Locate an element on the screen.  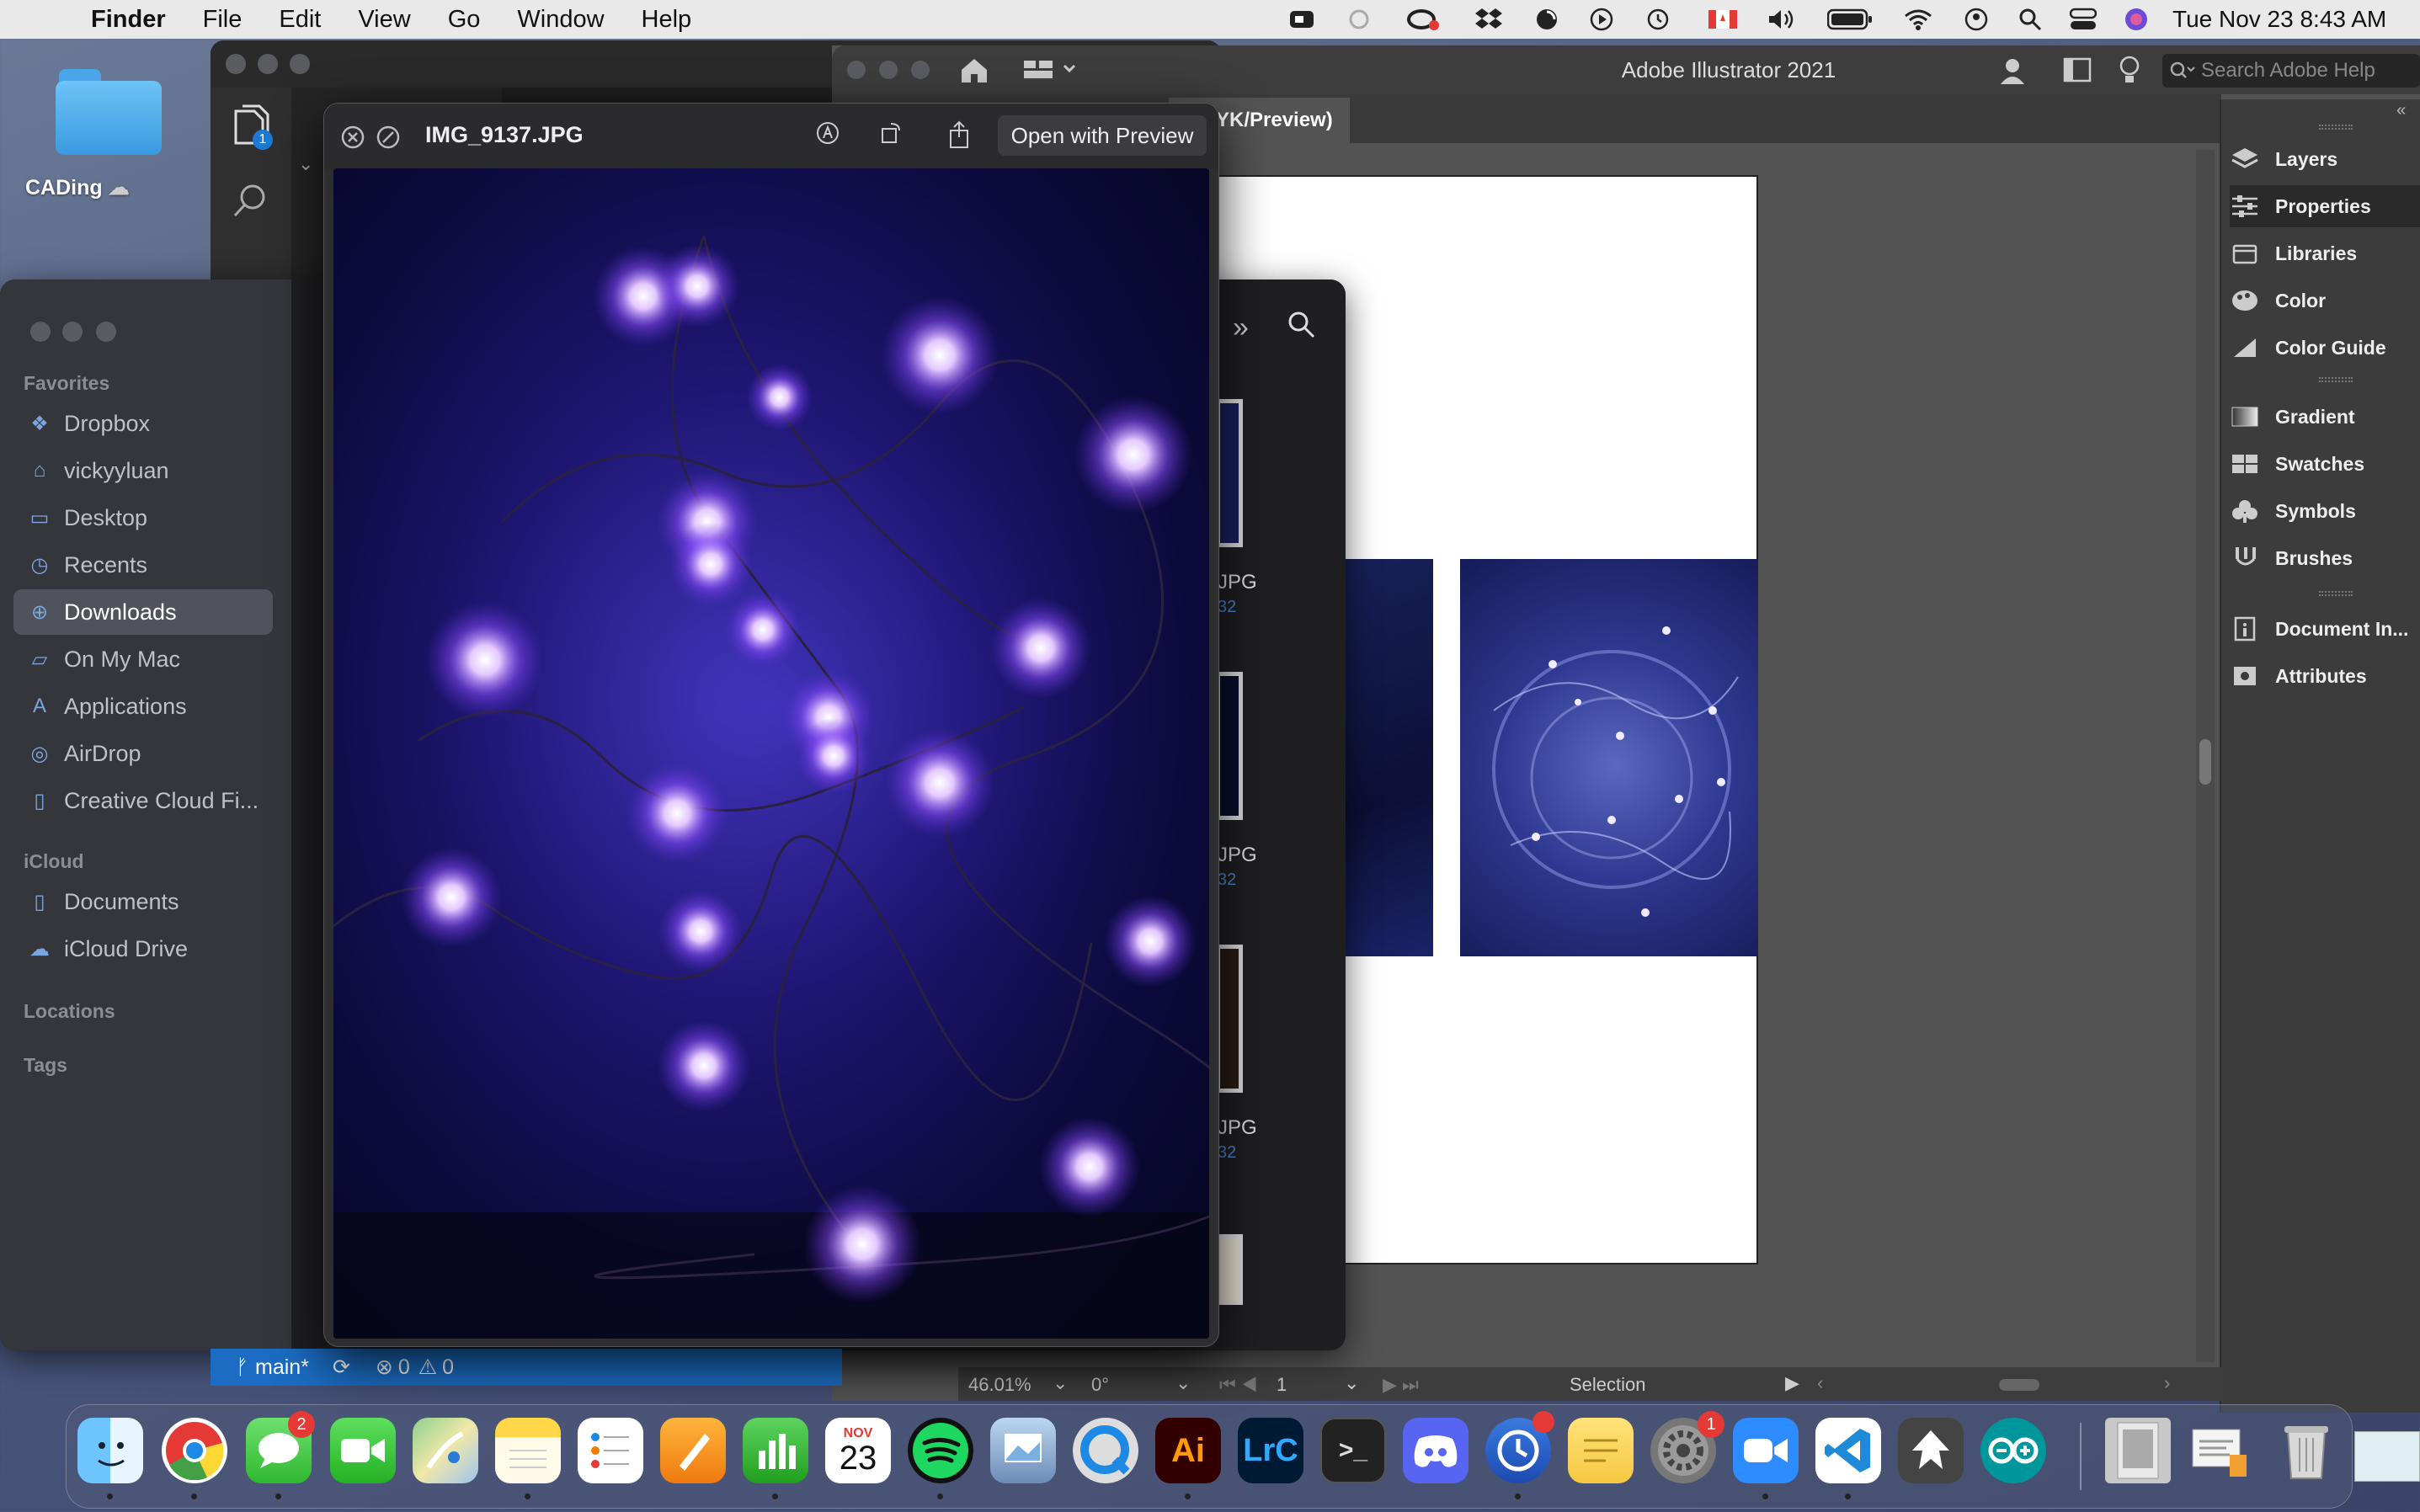
time-machine-icon is located at coordinates (1658, 20).